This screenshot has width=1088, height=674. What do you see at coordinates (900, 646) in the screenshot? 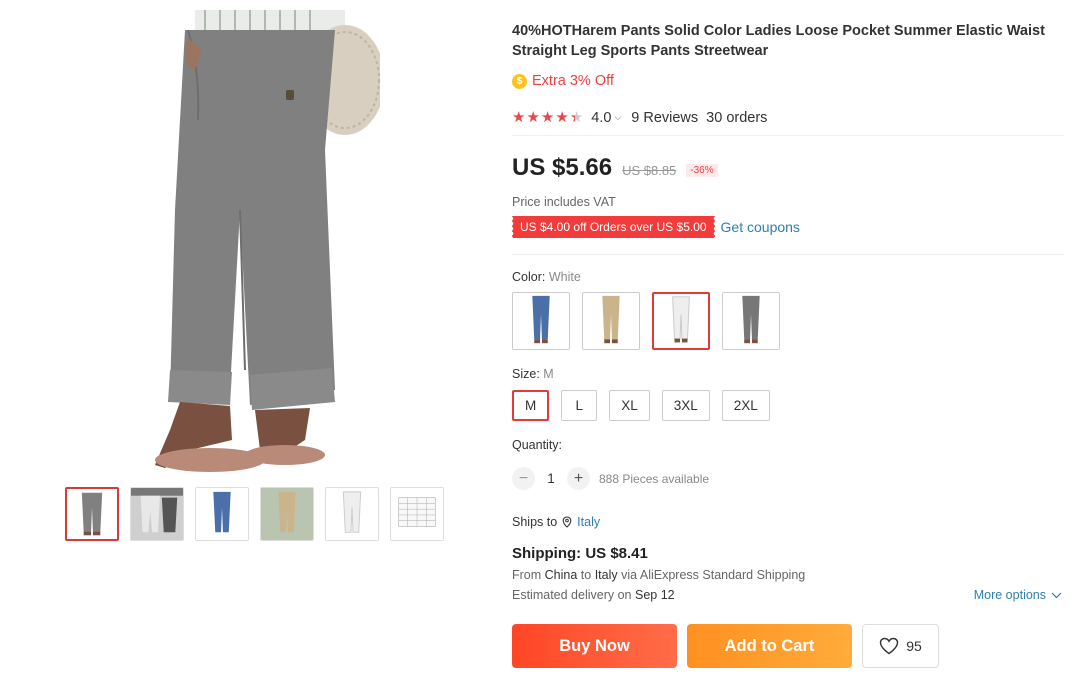
I see `wishlist-button: 95` at bounding box center [900, 646].